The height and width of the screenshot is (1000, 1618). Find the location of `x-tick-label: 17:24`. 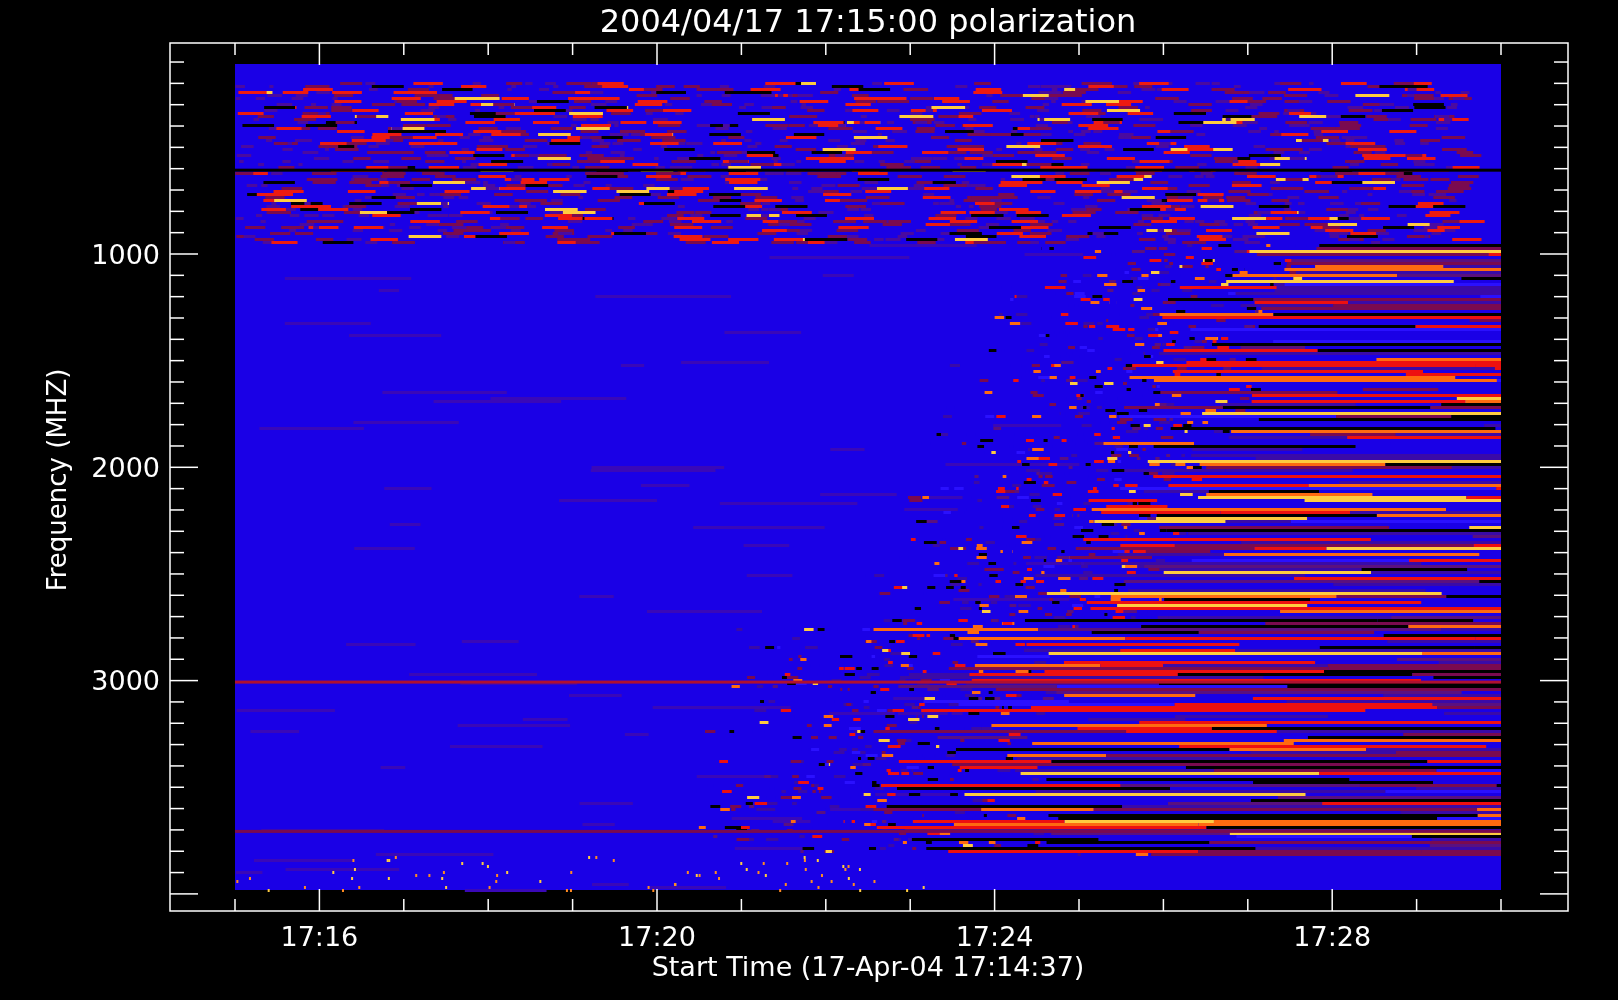

x-tick-label: 17:24 is located at coordinates (994, 936).